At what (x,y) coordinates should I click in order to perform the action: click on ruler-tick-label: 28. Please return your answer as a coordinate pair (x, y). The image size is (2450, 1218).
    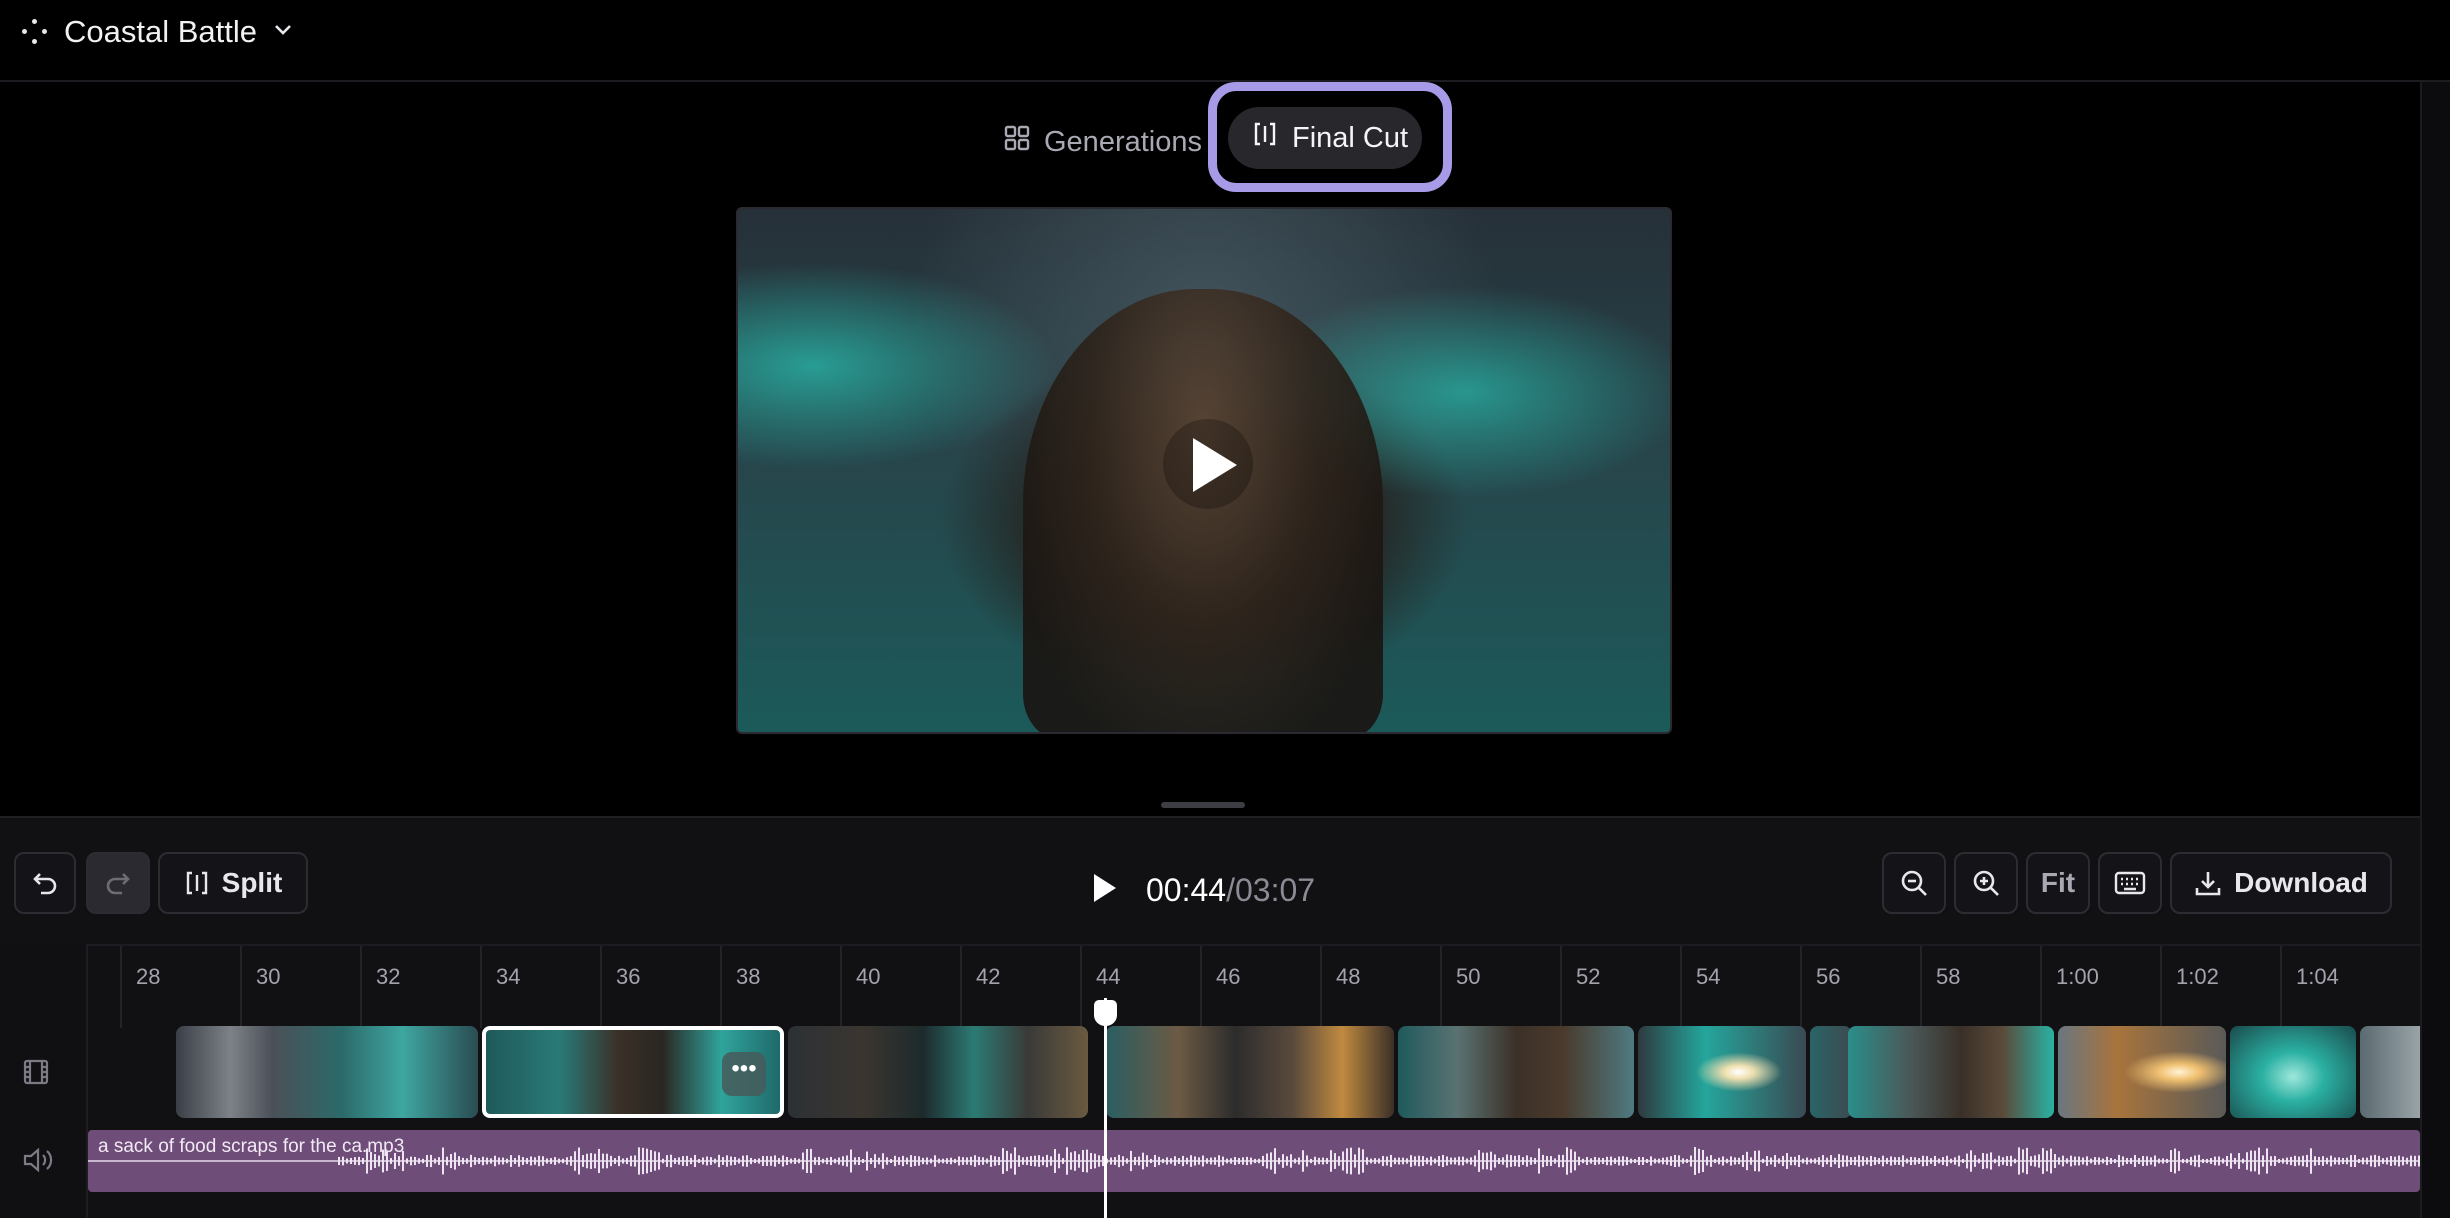
    Looking at the image, I should click on (148, 976).